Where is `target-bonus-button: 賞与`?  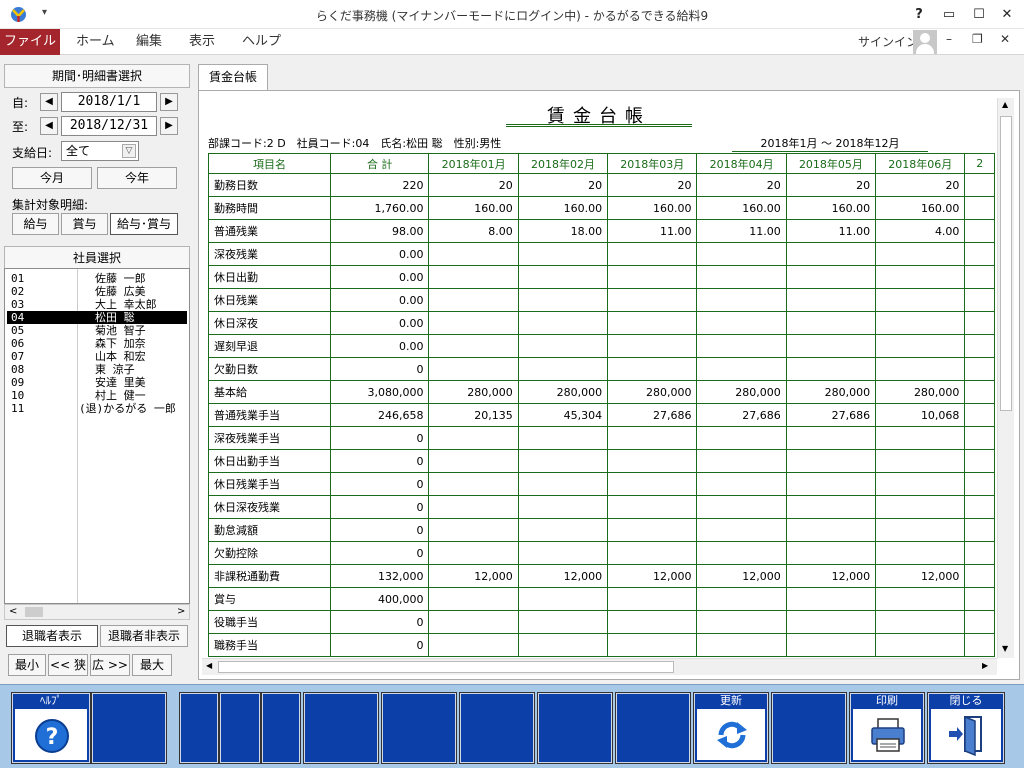
target-bonus-button: 賞与 is located at coordinates (84, 224).